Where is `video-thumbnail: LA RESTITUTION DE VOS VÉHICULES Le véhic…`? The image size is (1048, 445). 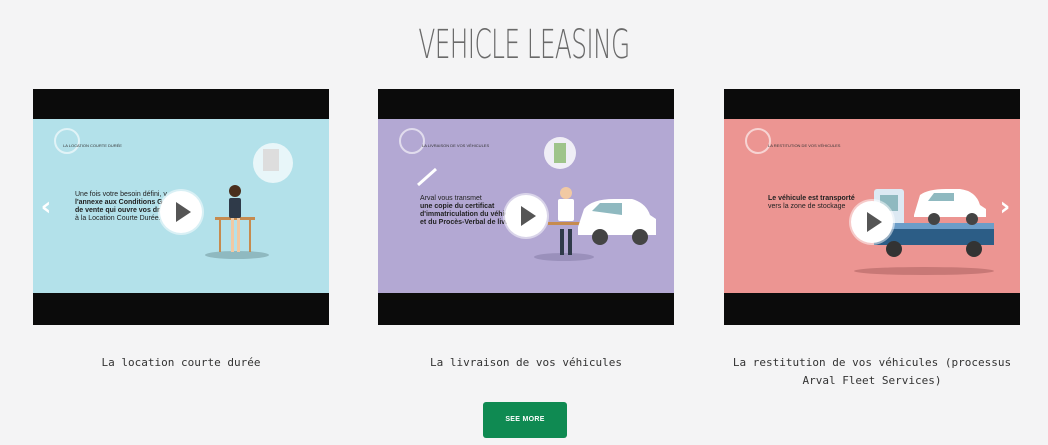
video-thumbnail: LA RESTITUTION DE VOS VÉHICULES Le véhic… is located at coordinates (872, 206).